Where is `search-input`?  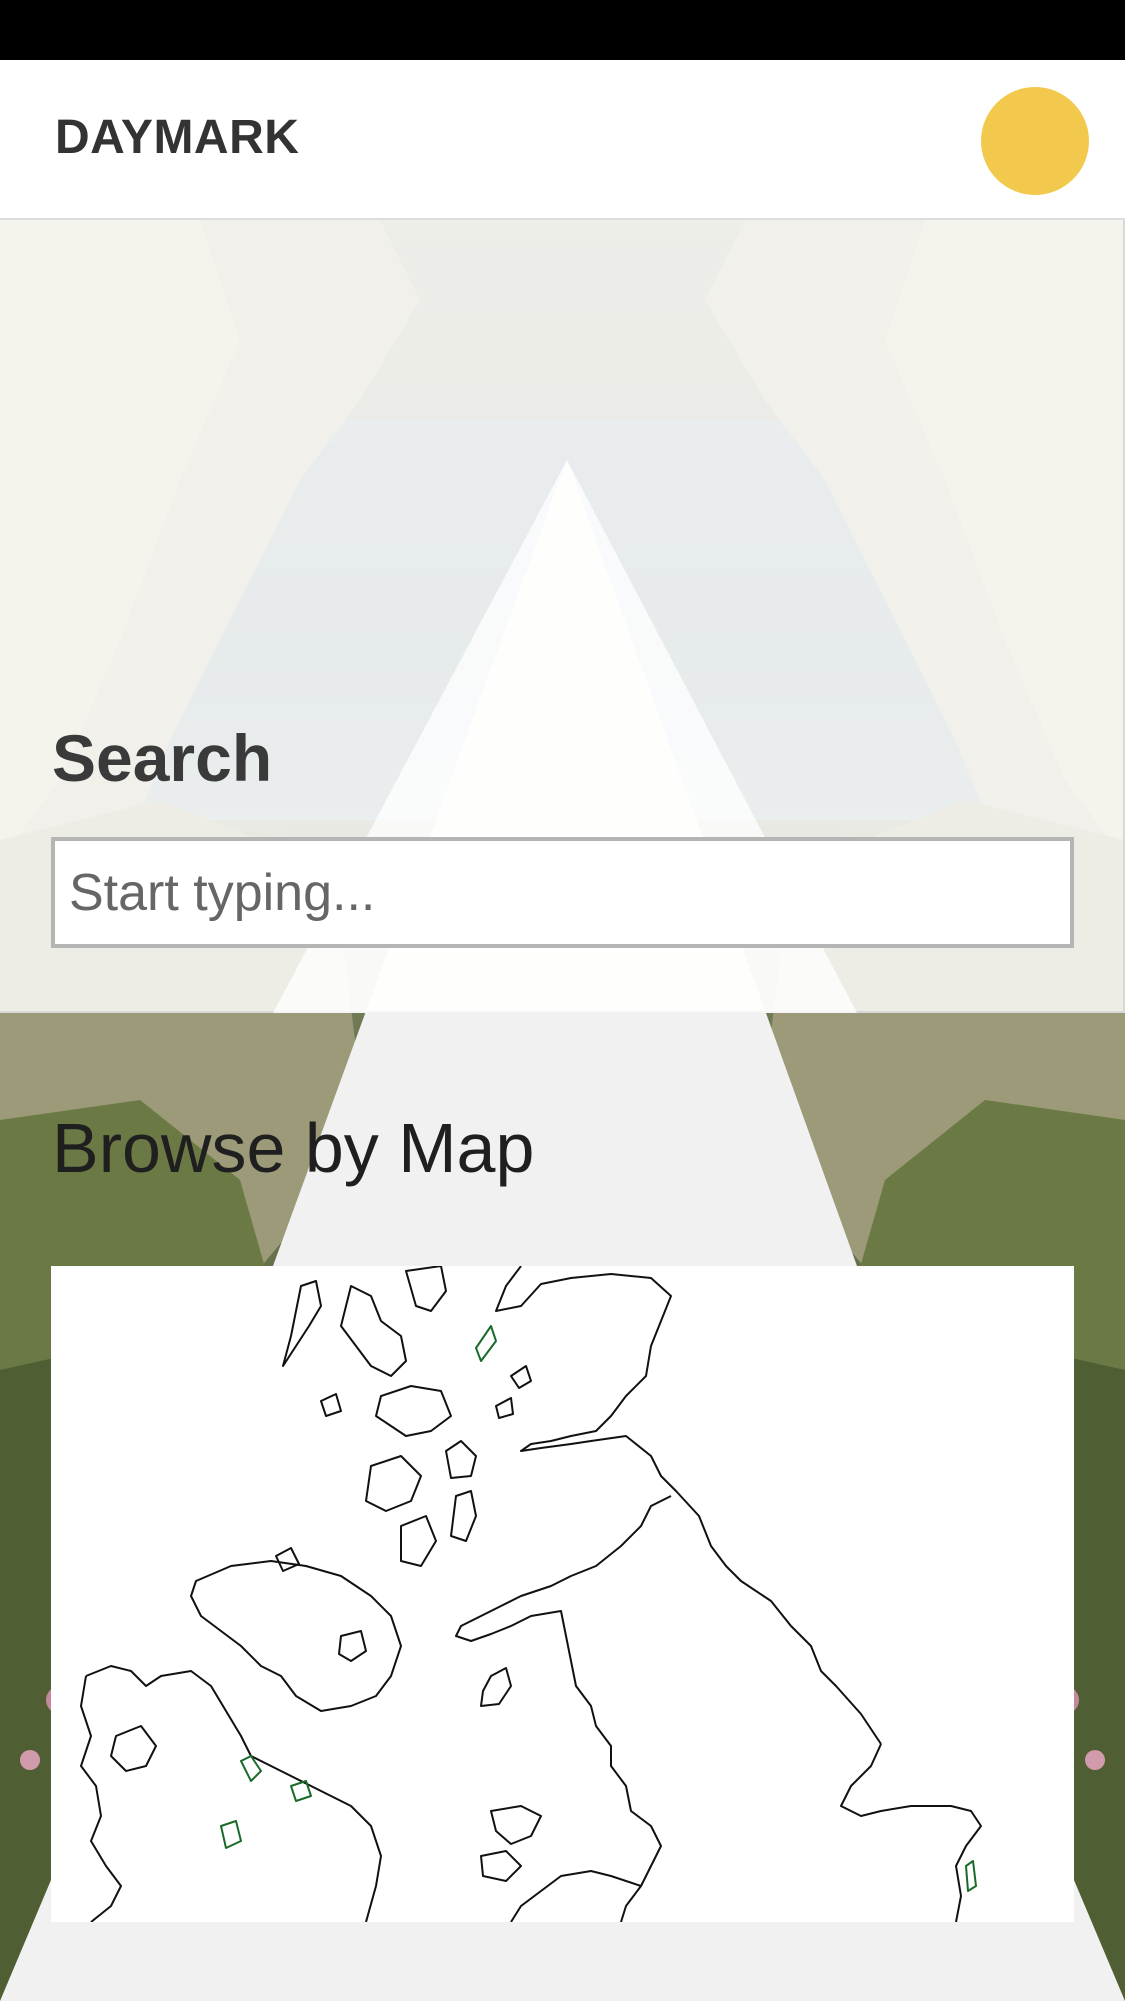
search-input is located at coordinates (562, 892).